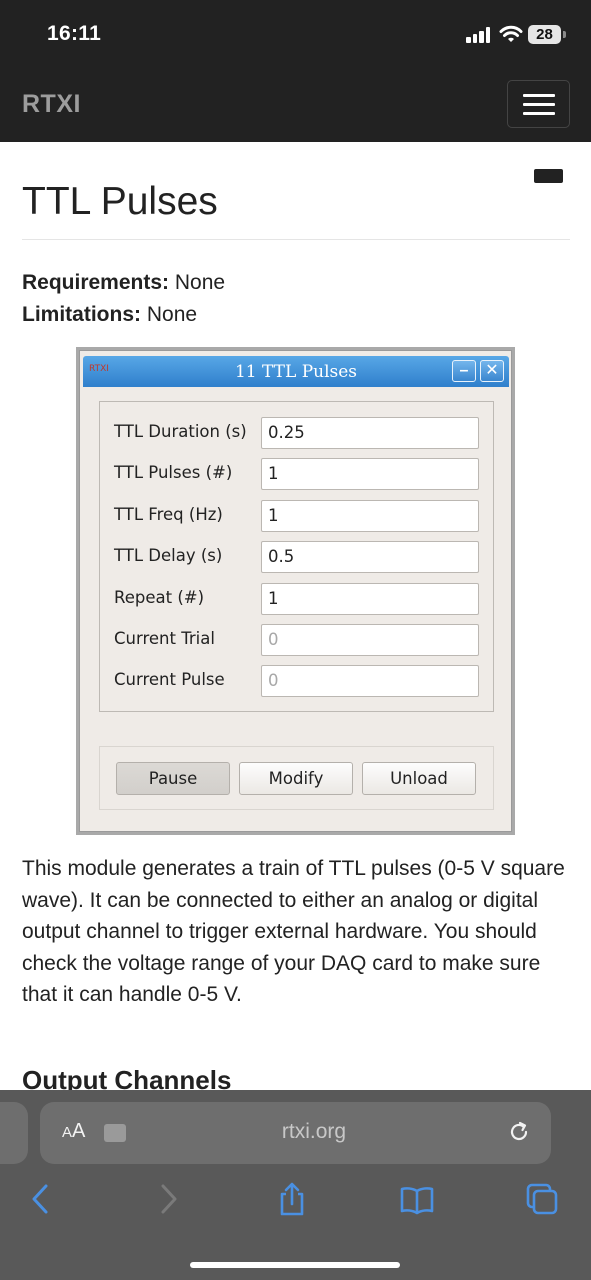 The image size is (591, 1280). What do you see at coordinates (173, 472) in the screenshot?
I see `param-label-ttl-pulses: TTL Pulses (#)` at bounding box center [173, 472].